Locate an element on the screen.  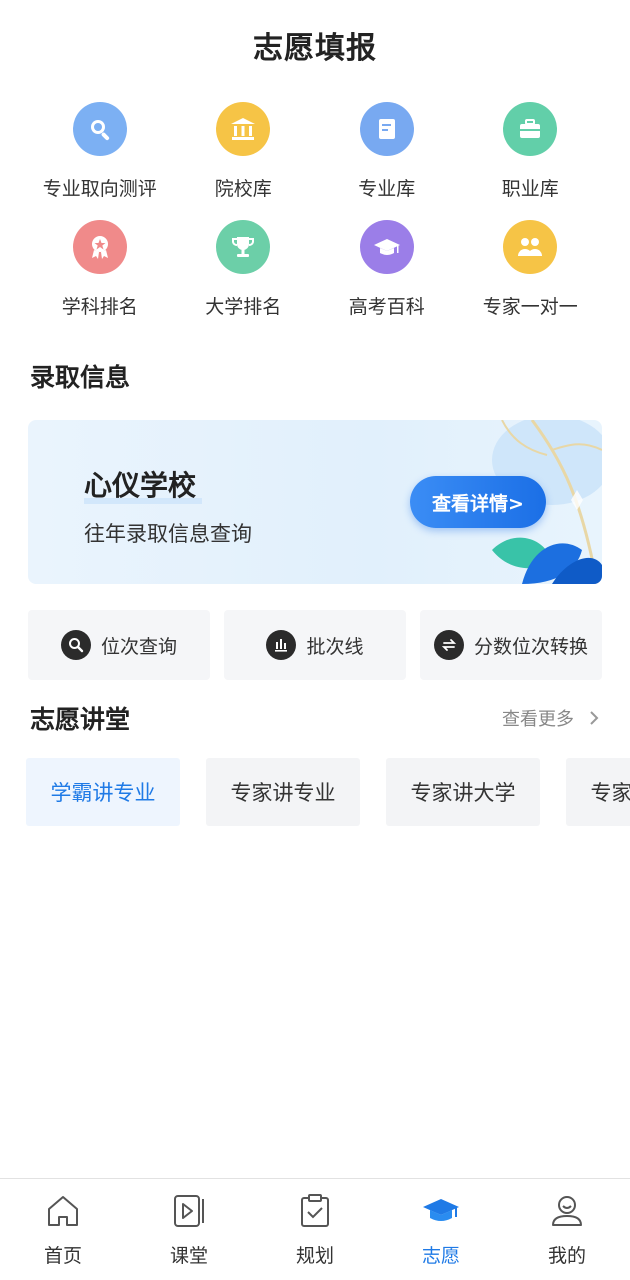
tab-label: 首页 is located at coordinates (62, 1256).